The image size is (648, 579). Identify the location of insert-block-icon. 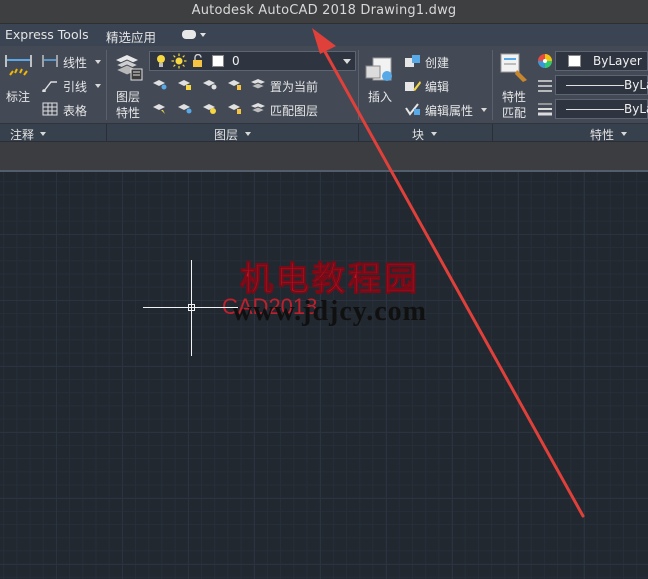
(381, 69).